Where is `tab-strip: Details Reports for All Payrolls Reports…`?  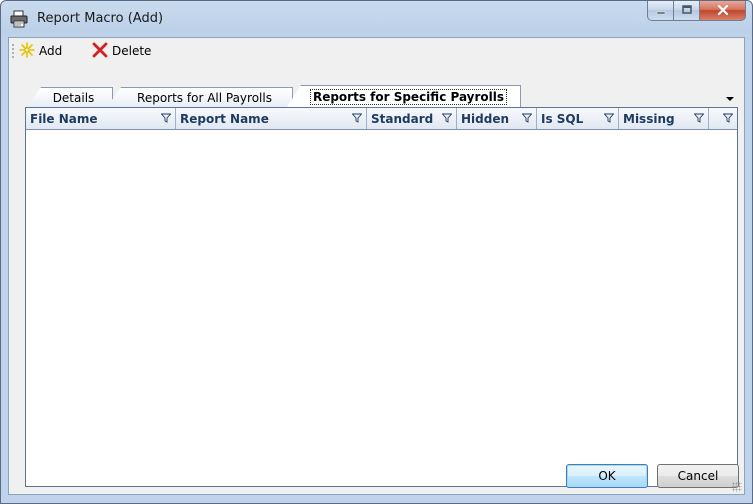 tab-strip: Details Reports for All Payrolls Reports… is located at coordinates (377, 95).